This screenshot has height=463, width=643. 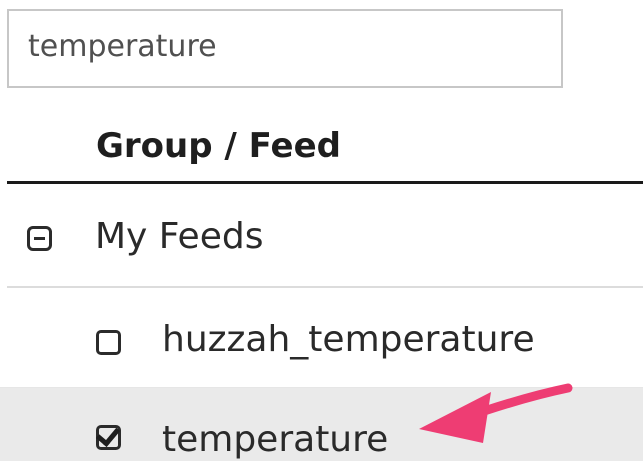 What do you see at coordinates (218, 146) in the screenshot?
I see `column-header-group-feed: Group / Feed` at bounding box center [218, 146].